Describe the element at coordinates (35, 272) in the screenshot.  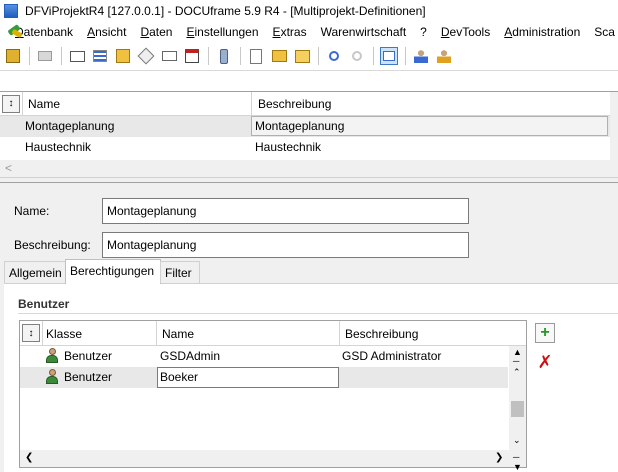
I see `tab-allgemein: Allgemein` at that location.